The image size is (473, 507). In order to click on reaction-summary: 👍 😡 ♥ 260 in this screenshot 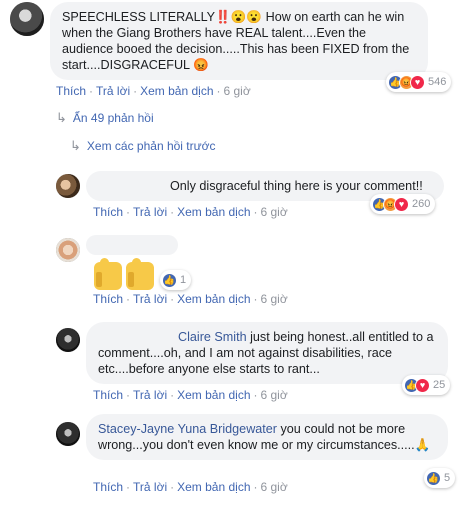, I will do `click(403, 204)`.